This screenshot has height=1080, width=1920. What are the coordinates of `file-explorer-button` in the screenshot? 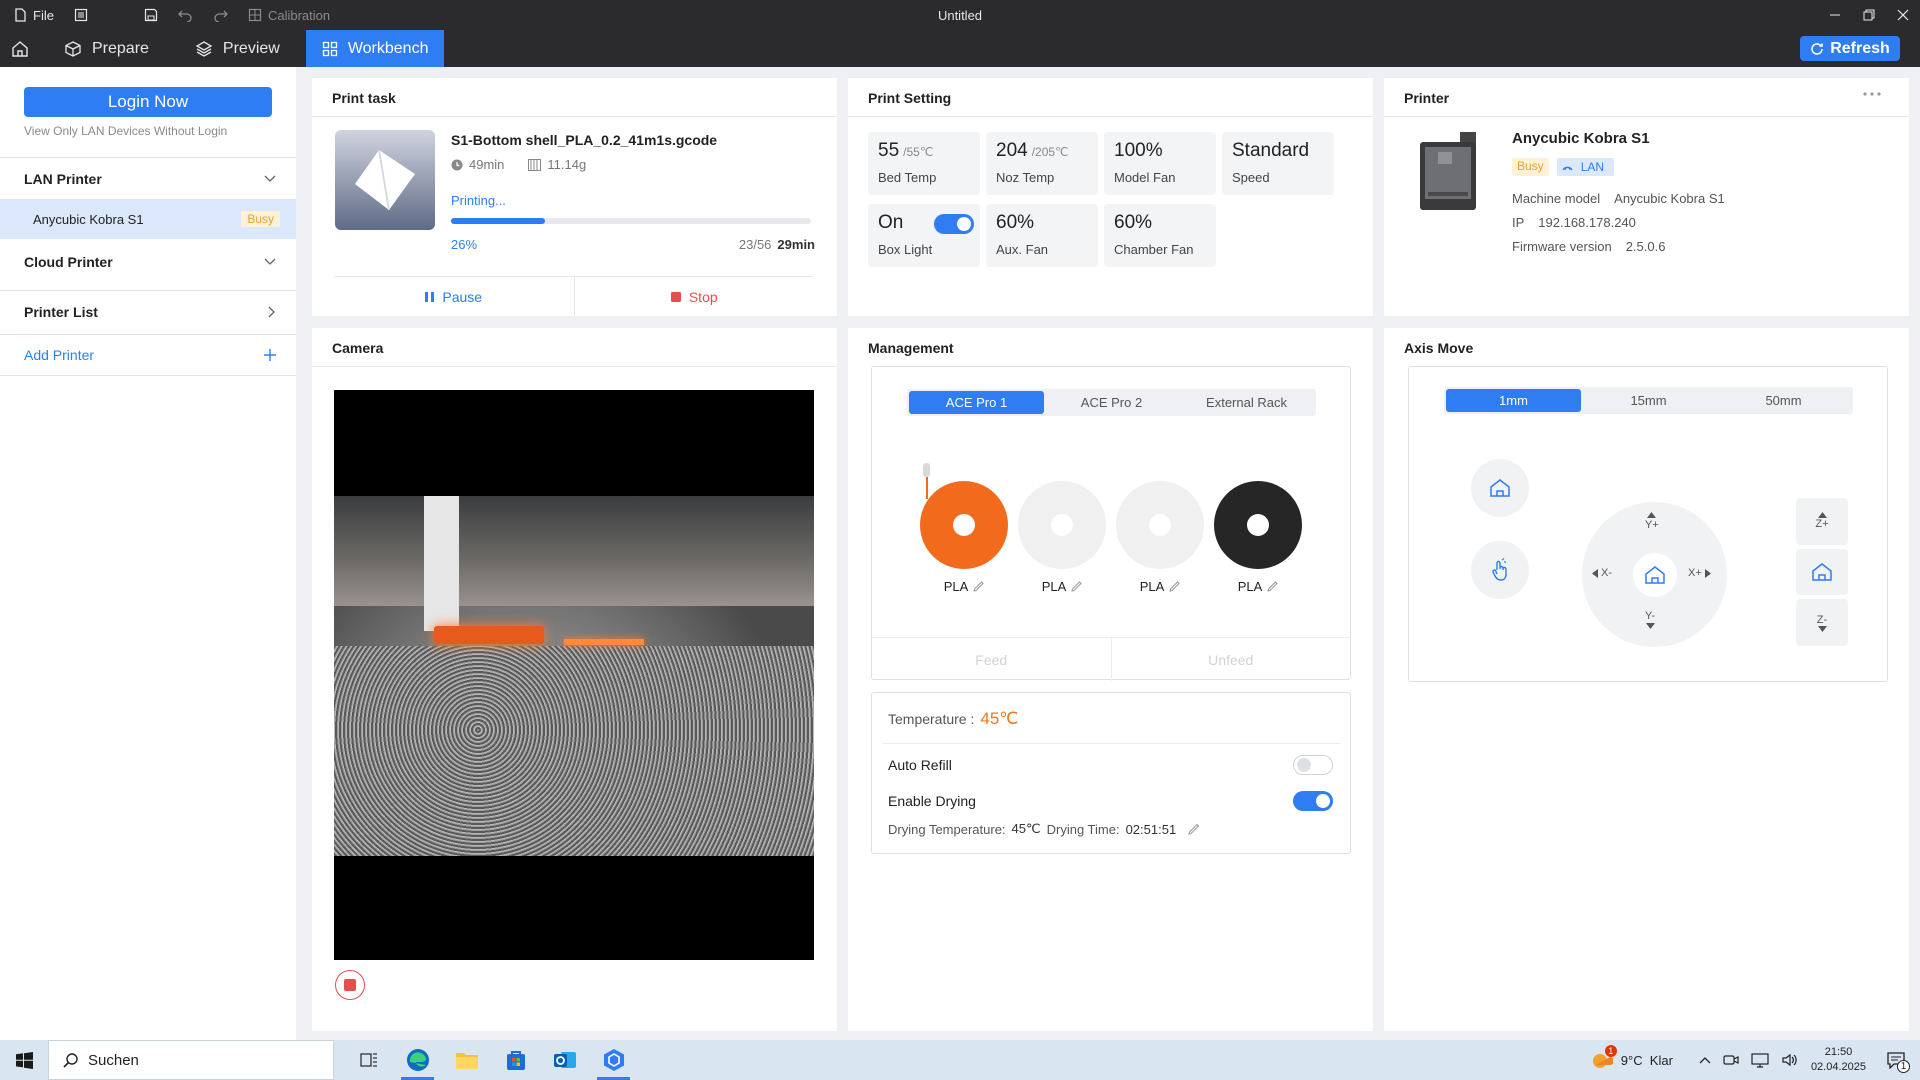 It's located at (466, 1060).